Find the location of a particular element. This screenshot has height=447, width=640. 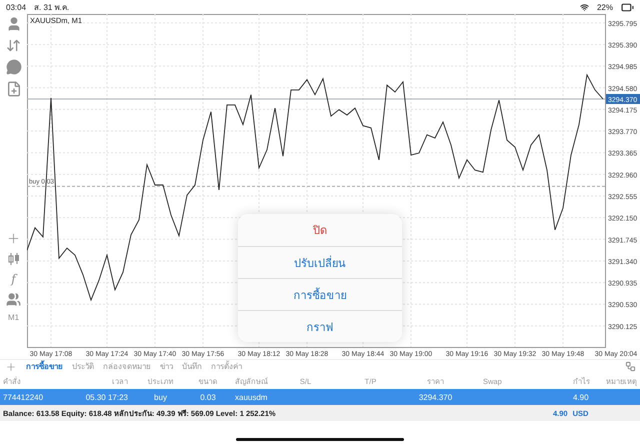

tab: ประวัติ is located at coordinates (83, 366).